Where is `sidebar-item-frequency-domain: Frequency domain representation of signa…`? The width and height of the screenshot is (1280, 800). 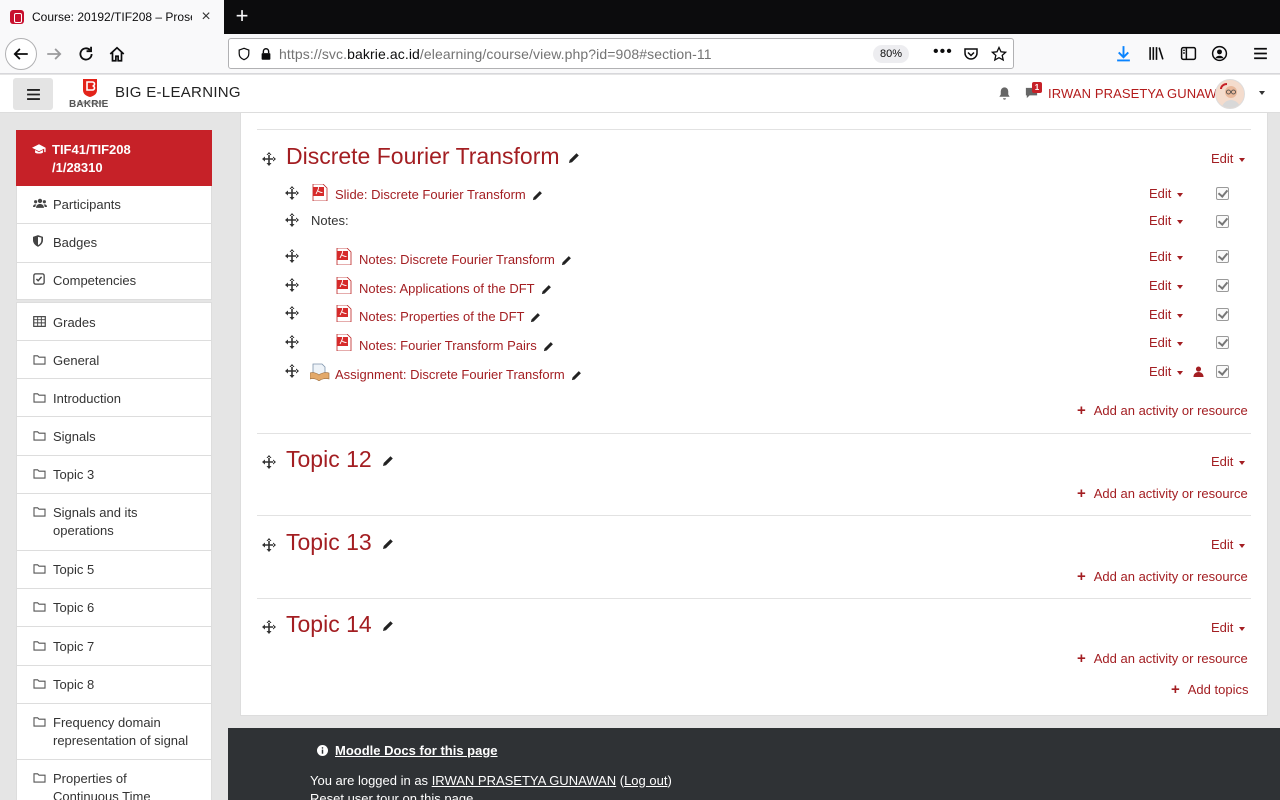
sidebar-item-frequency-domain: Frequency domain representation of signa… is located at coordinates (114, 732).